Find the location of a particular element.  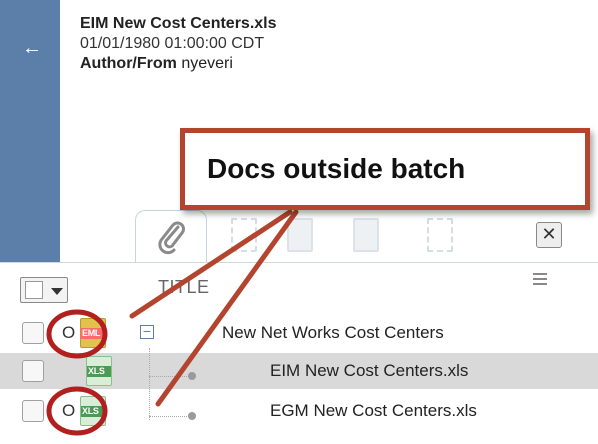

callout-text: Docs outside batch is located at coordinates (336, 168).